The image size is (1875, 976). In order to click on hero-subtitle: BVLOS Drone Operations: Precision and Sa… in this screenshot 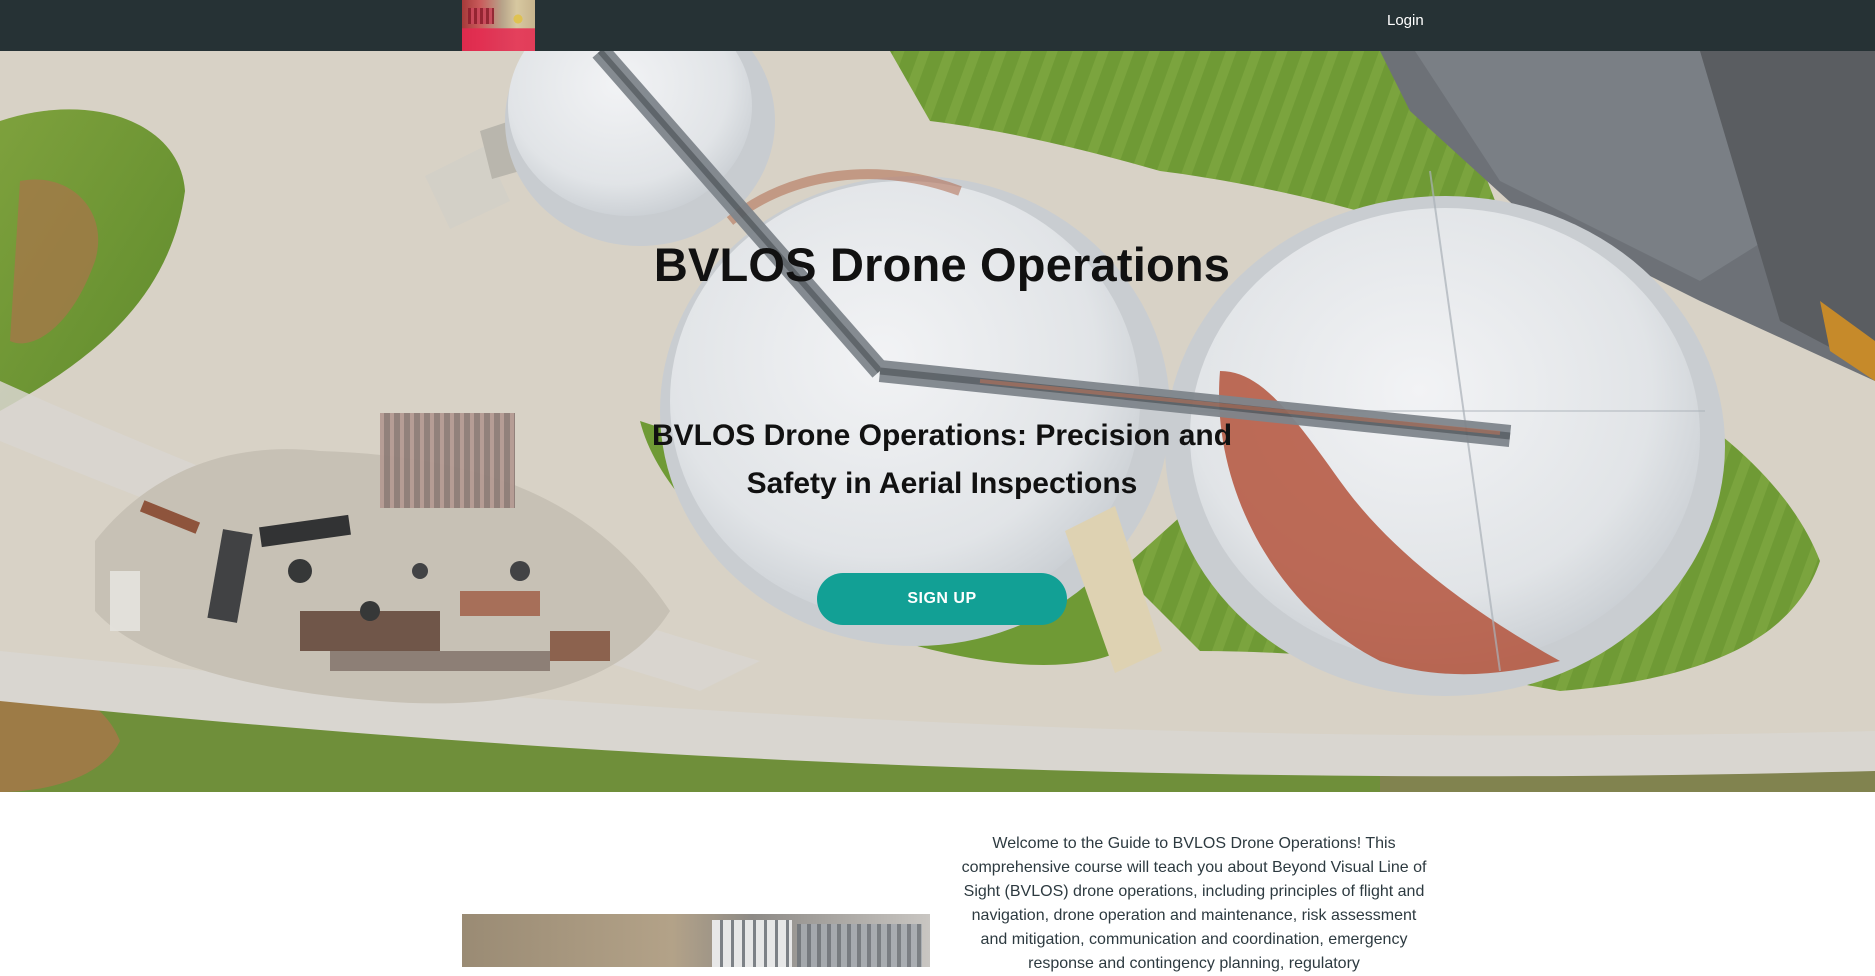, I will do `click(942, 459)`.